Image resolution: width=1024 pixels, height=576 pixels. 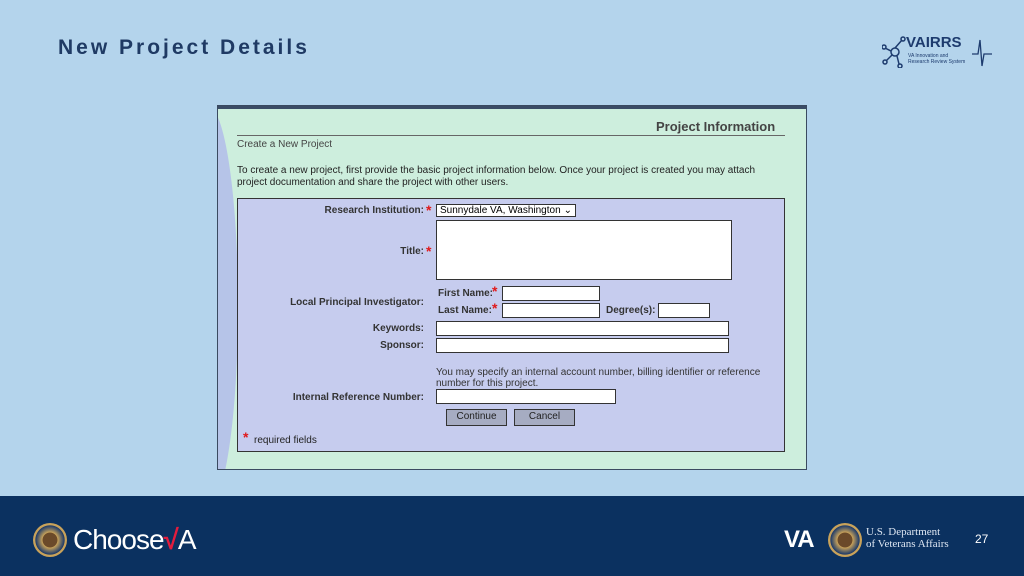 I want to click on cancel-button: Cancel, so click(x=544, y=417).